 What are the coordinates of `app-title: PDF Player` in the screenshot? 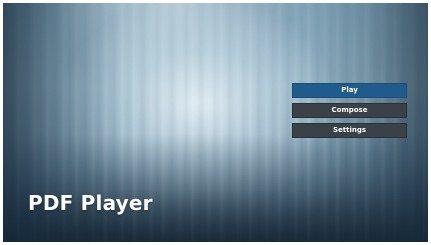 It's located at (90, 203).